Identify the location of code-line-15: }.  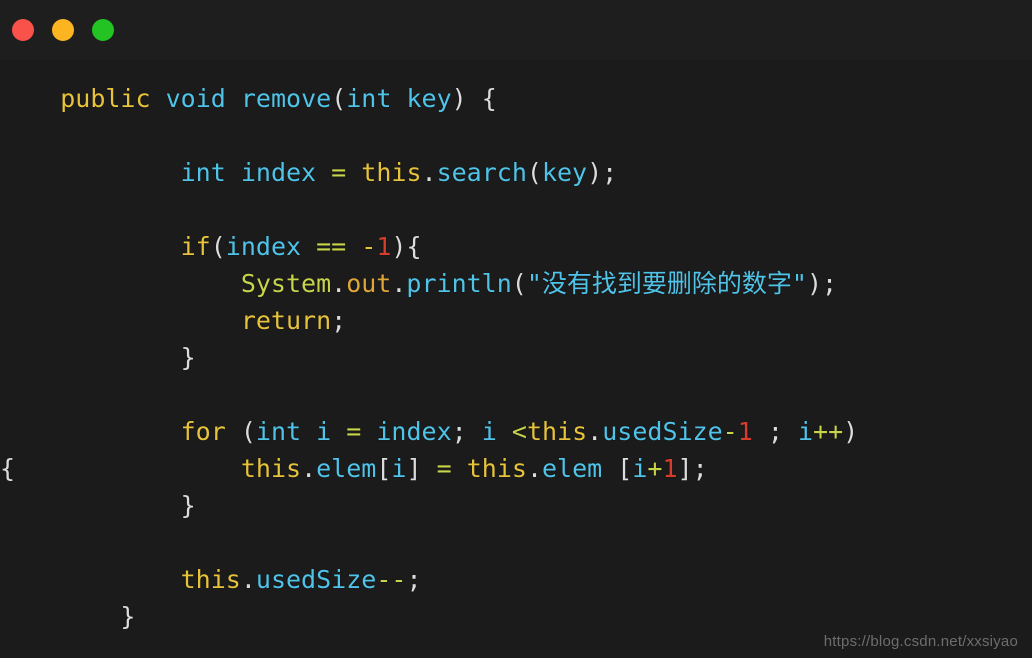
(516, 616).